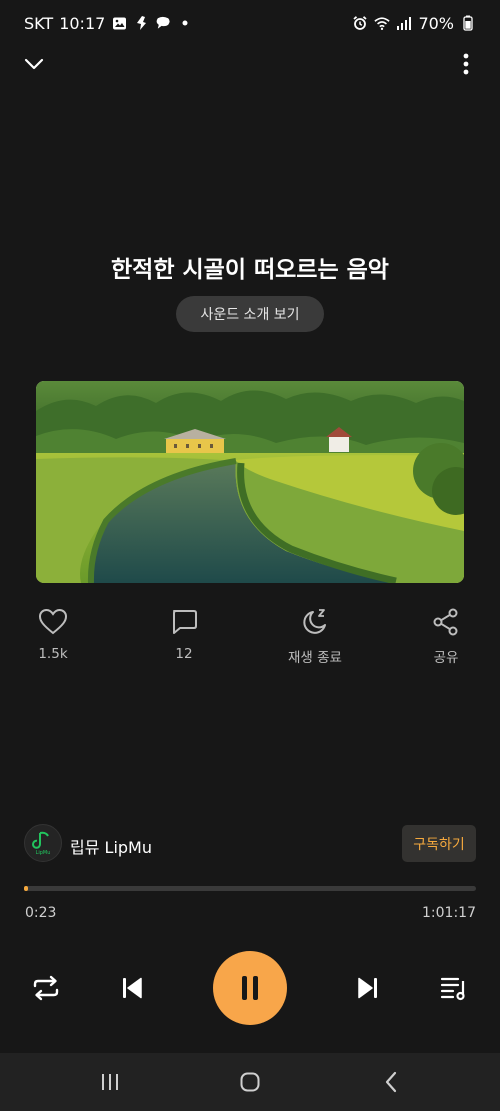 This screenshot has height=1111, width=500. I want to click on moon-icon, so click(314, 621).